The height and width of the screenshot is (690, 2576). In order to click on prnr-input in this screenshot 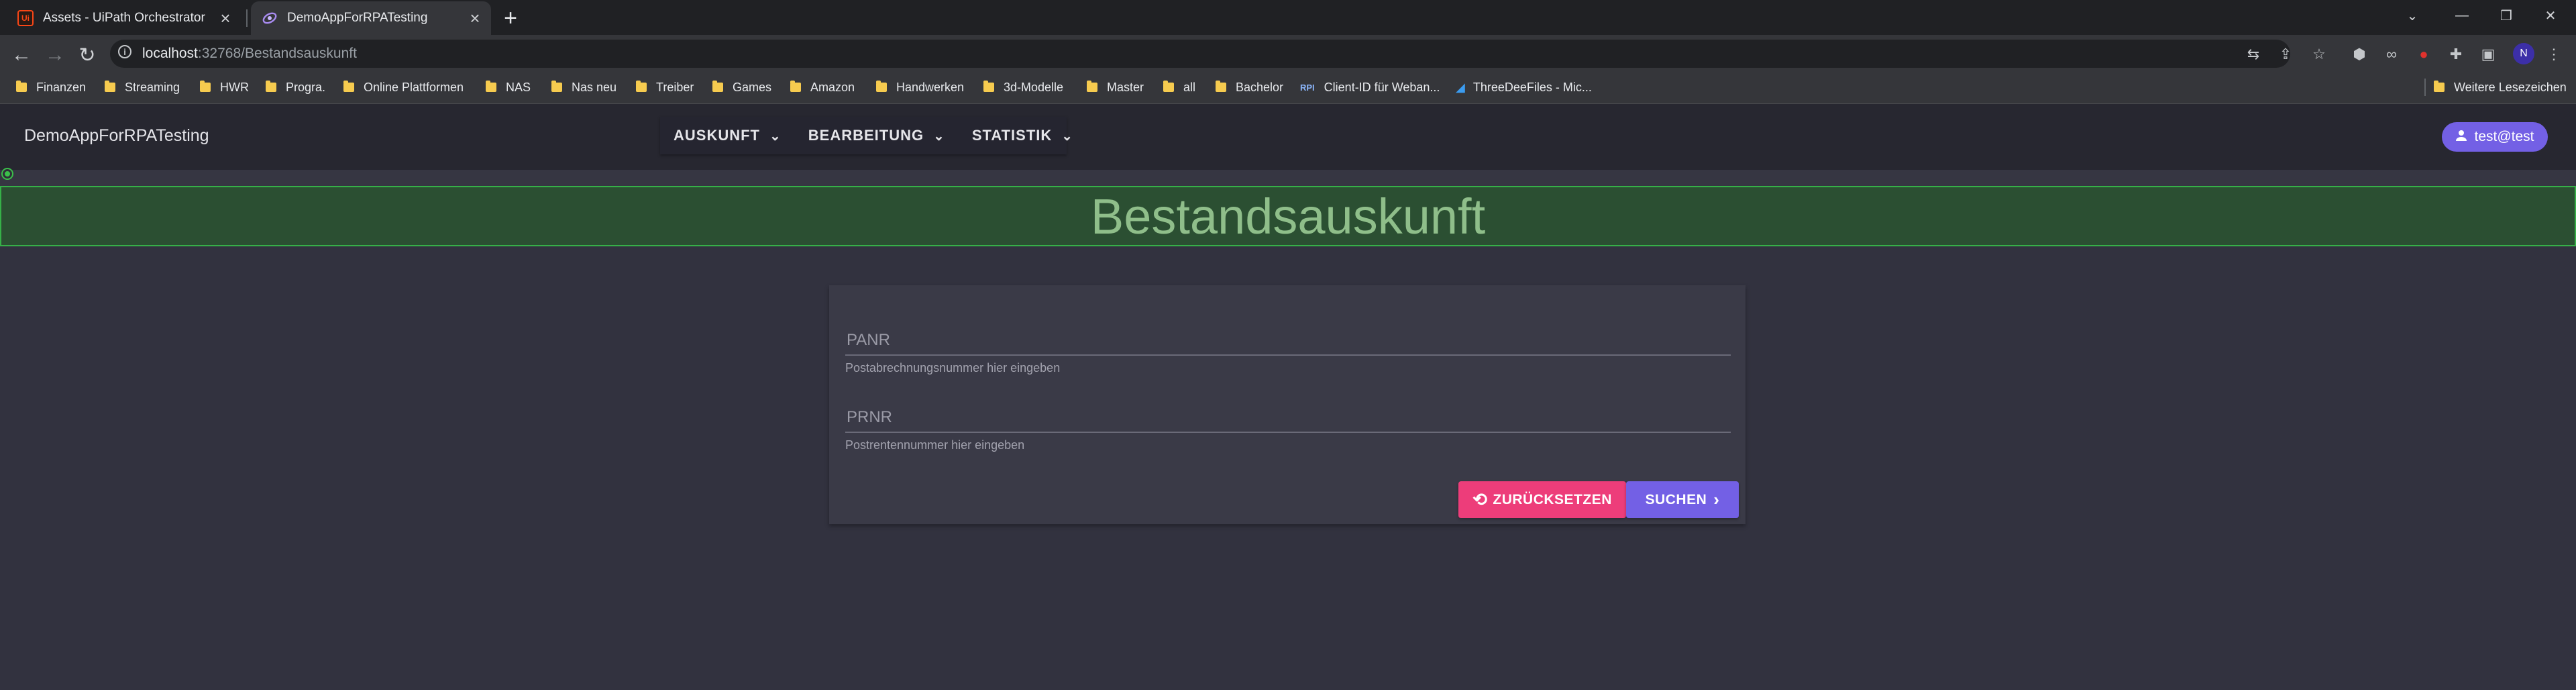, I will do `click(1289, 417)`.